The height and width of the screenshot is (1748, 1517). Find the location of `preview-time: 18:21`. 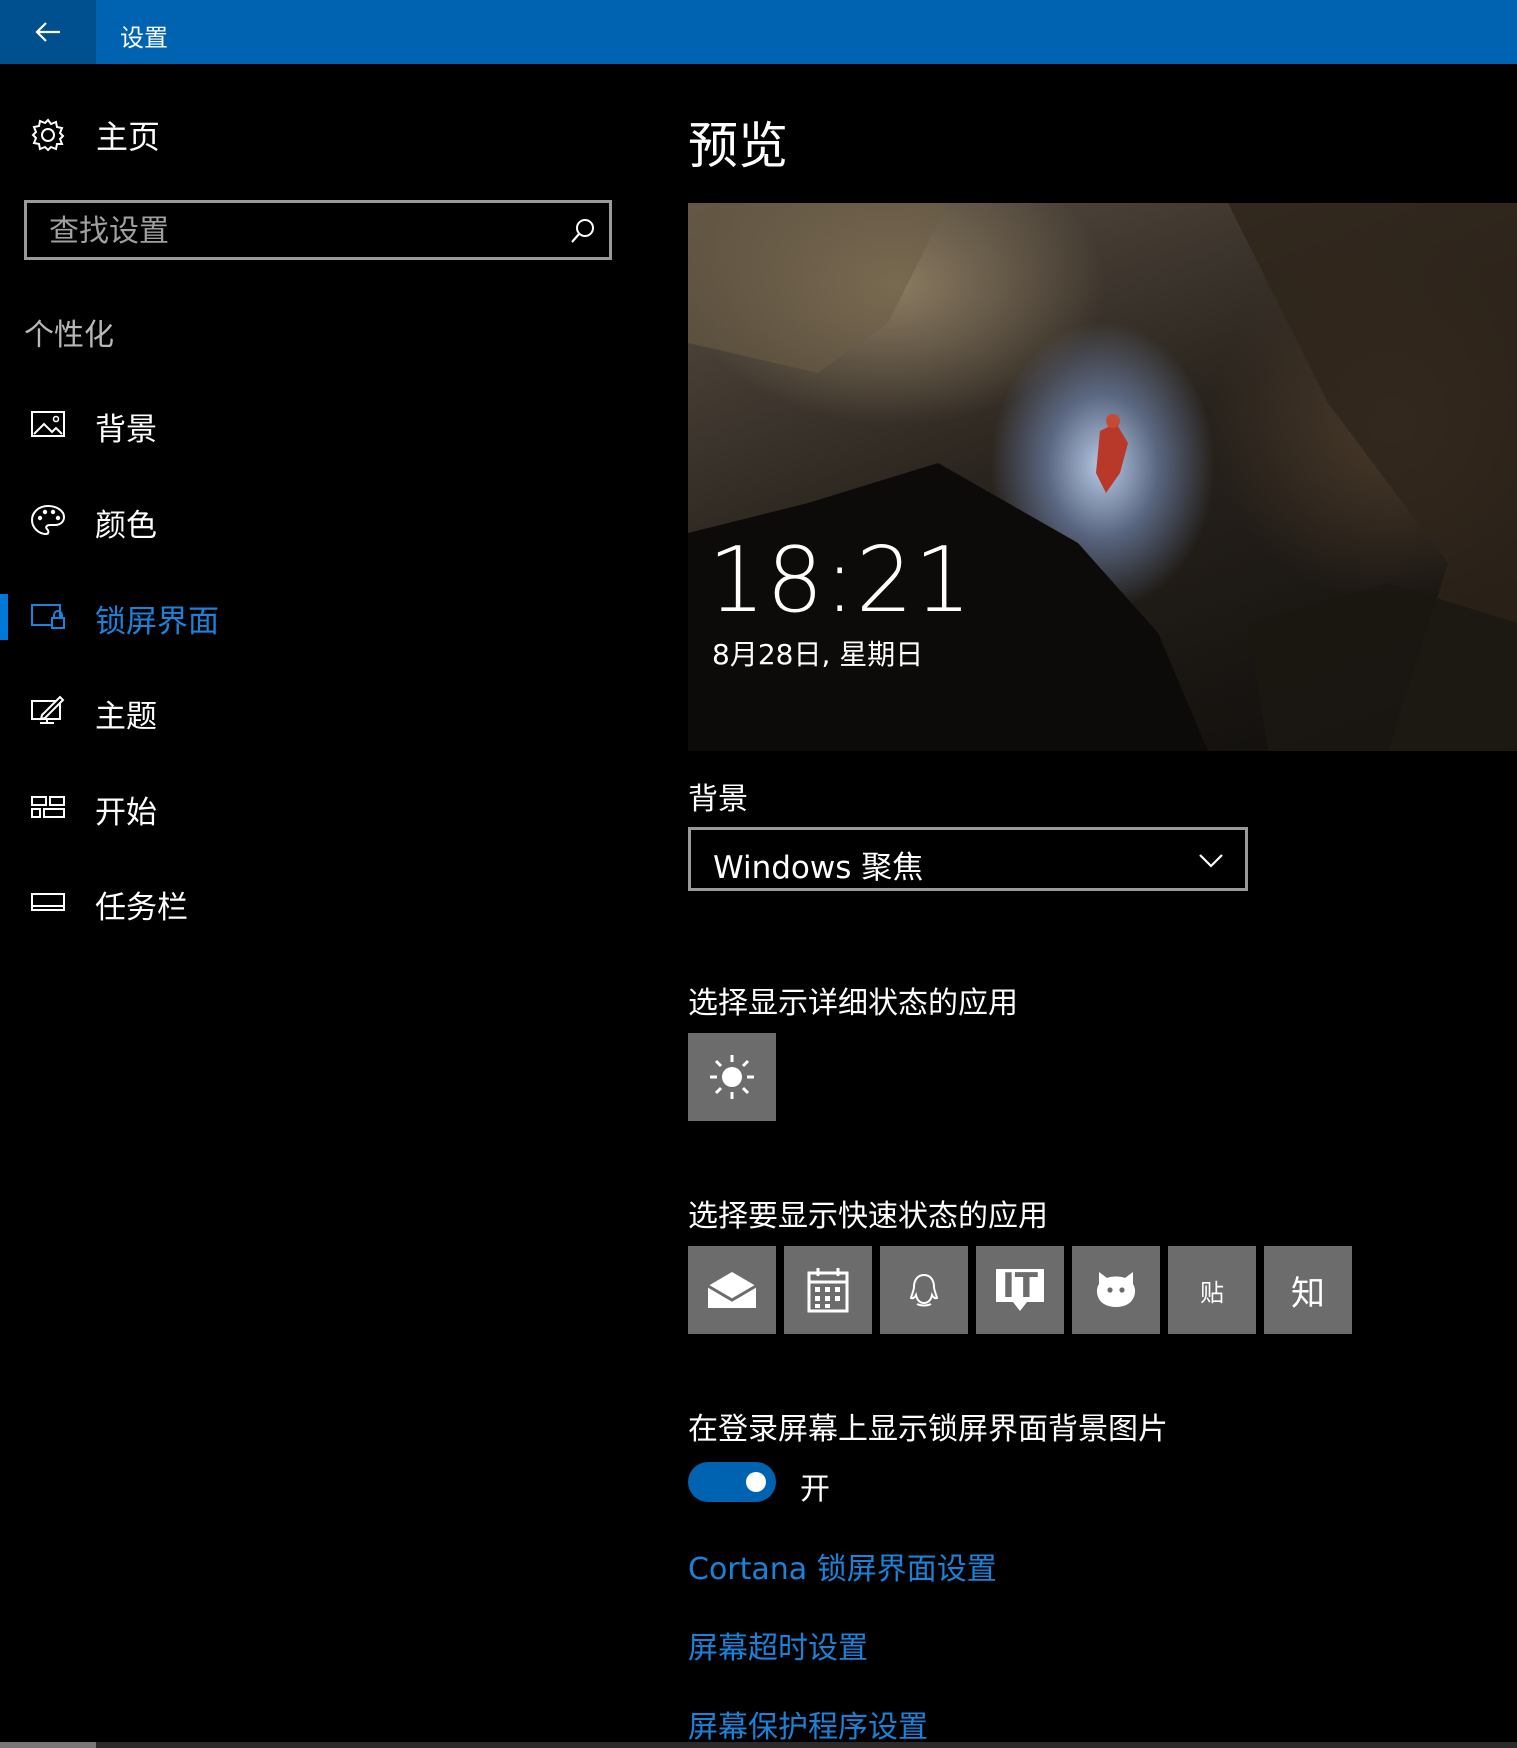

preview-time: 18:21 is located at coordinates (840, 580).